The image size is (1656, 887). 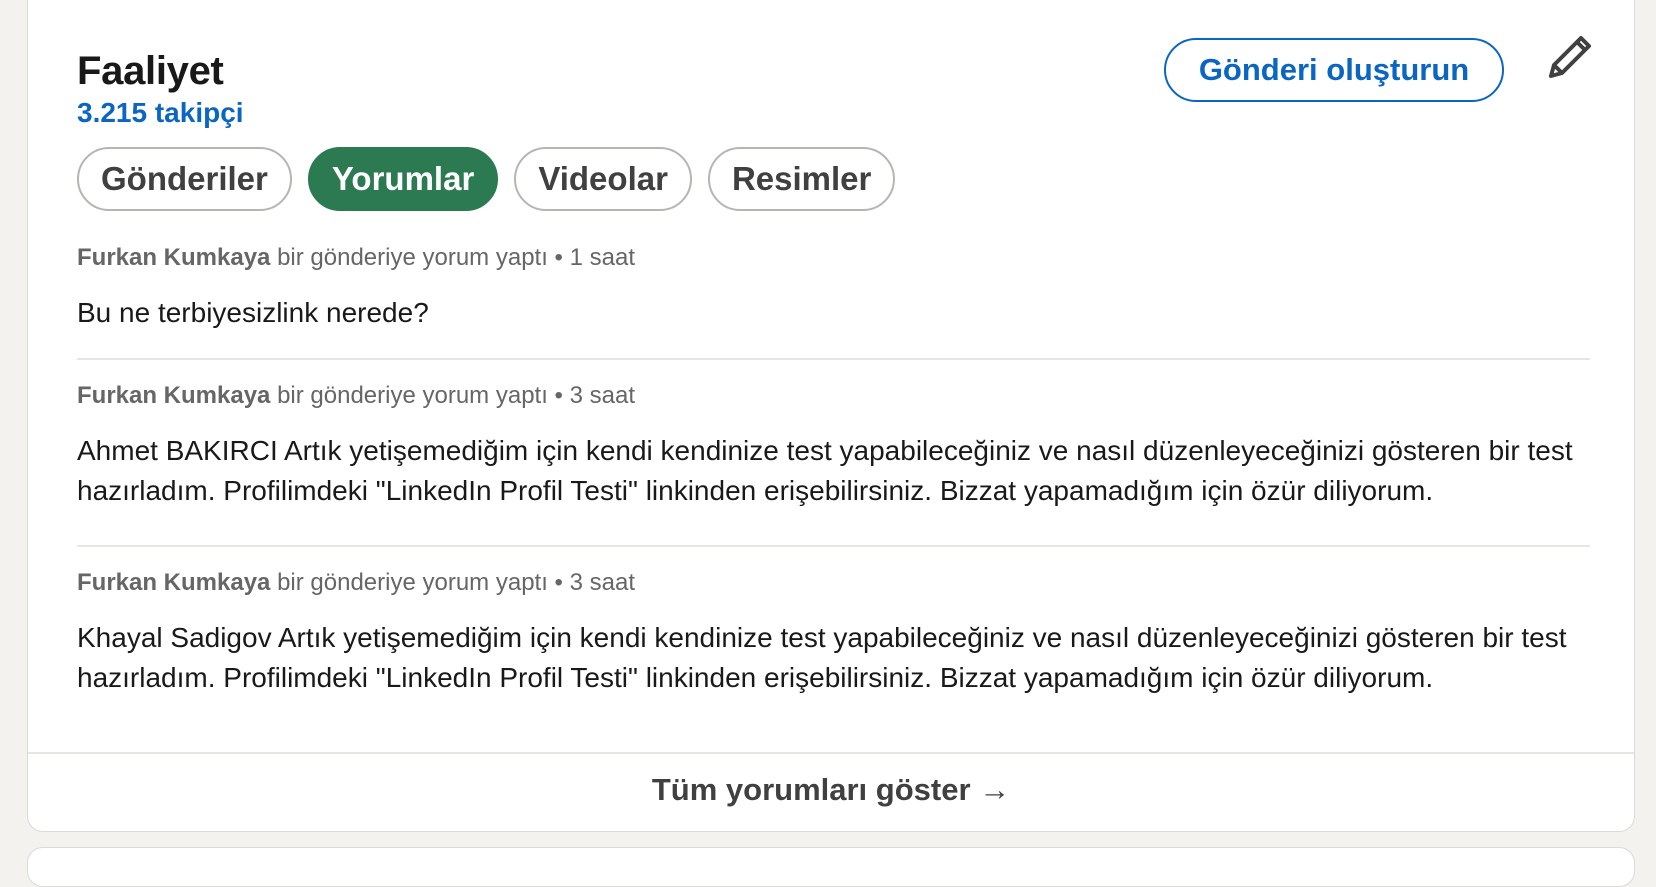 What do you see at coordinates (184, 179) in the screenshot?
I see `tab-posts: Gönderiler` at bounding box center [184, 179].